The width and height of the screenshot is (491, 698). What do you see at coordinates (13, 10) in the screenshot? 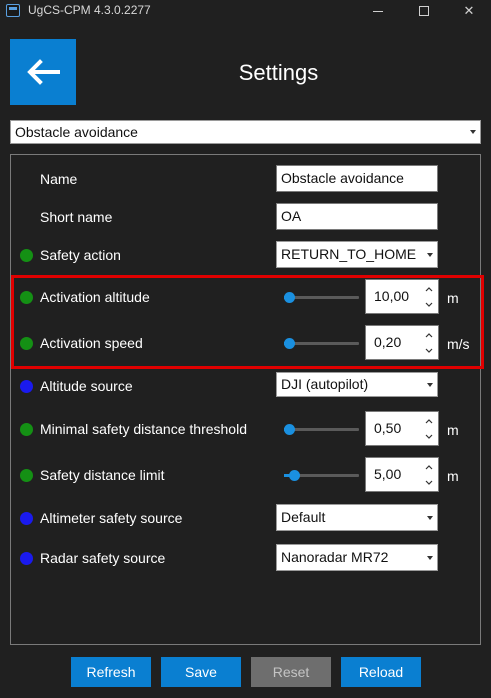
I see `app-logo-icon` at bounding box center [13, 10].